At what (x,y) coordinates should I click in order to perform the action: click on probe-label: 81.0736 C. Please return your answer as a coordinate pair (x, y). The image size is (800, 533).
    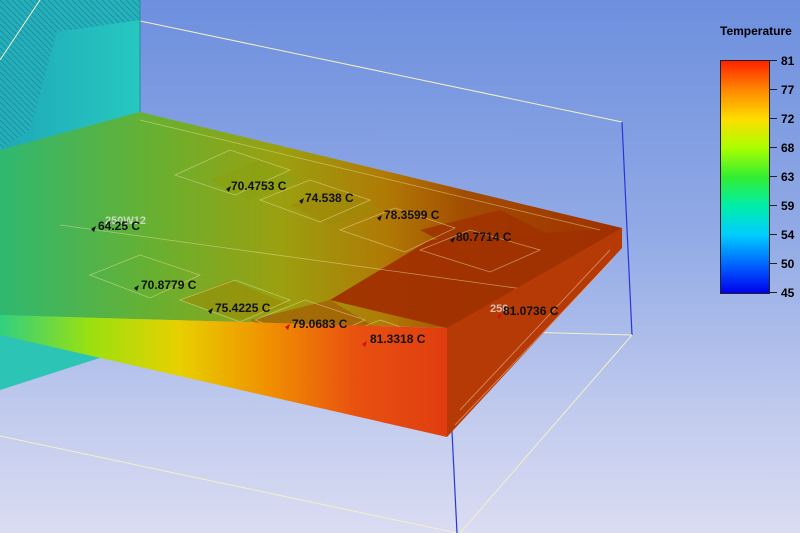
    Looking at the image, I should click on (531, 311).